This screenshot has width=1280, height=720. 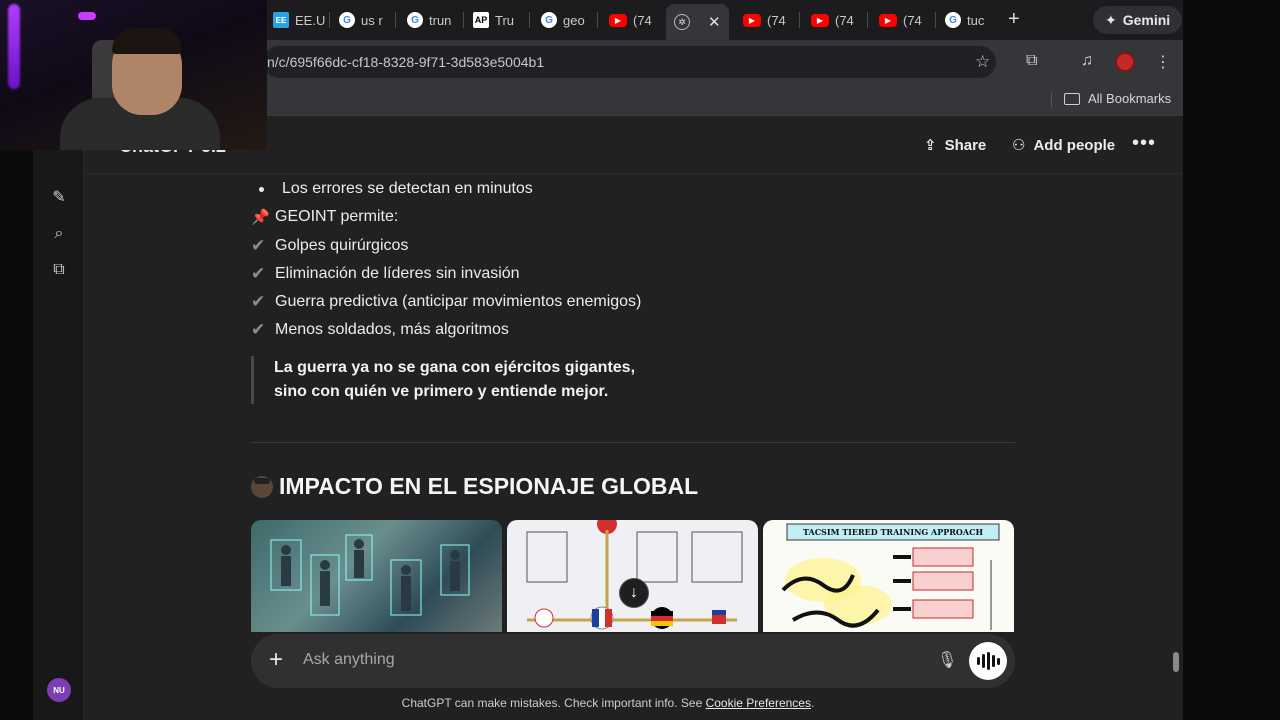 What do you see at coordinates (1163, 62) in the screenshot?
I see `menu-kebab-icon: ⋮` at bounding box center [1163, 62].